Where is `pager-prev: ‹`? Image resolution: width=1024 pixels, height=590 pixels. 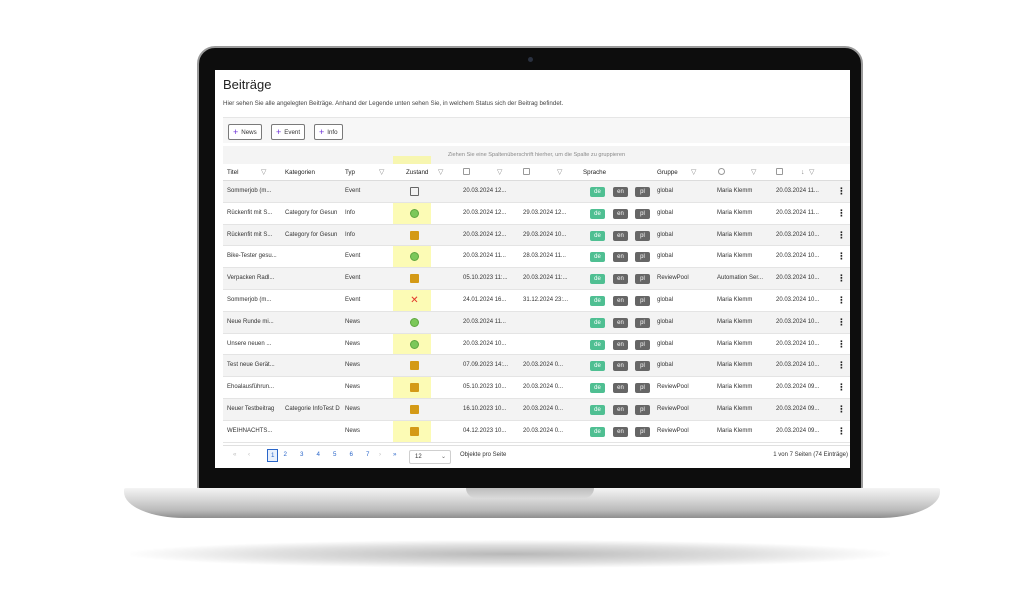 pager-prev: ‹ is located at coordinates (249, 454).